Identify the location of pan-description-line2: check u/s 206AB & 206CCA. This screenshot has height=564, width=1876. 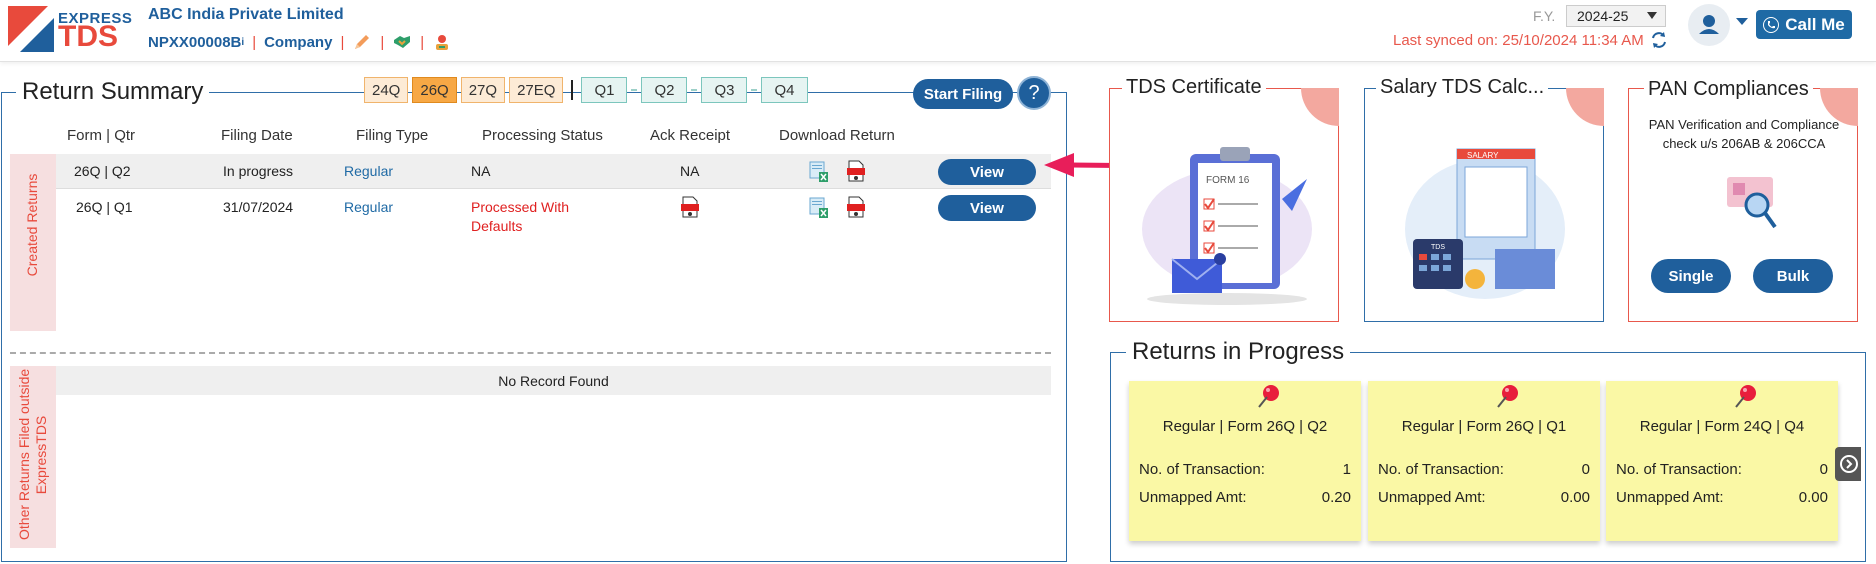
(1744, 143).